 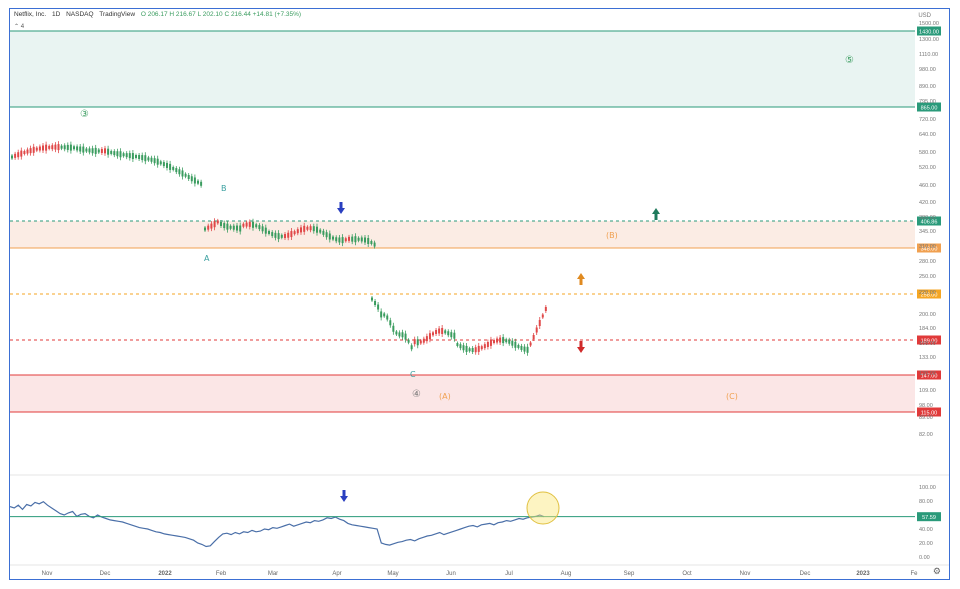 I want to click on price-axis-tick: 520.00, so click(x=927, y=168).